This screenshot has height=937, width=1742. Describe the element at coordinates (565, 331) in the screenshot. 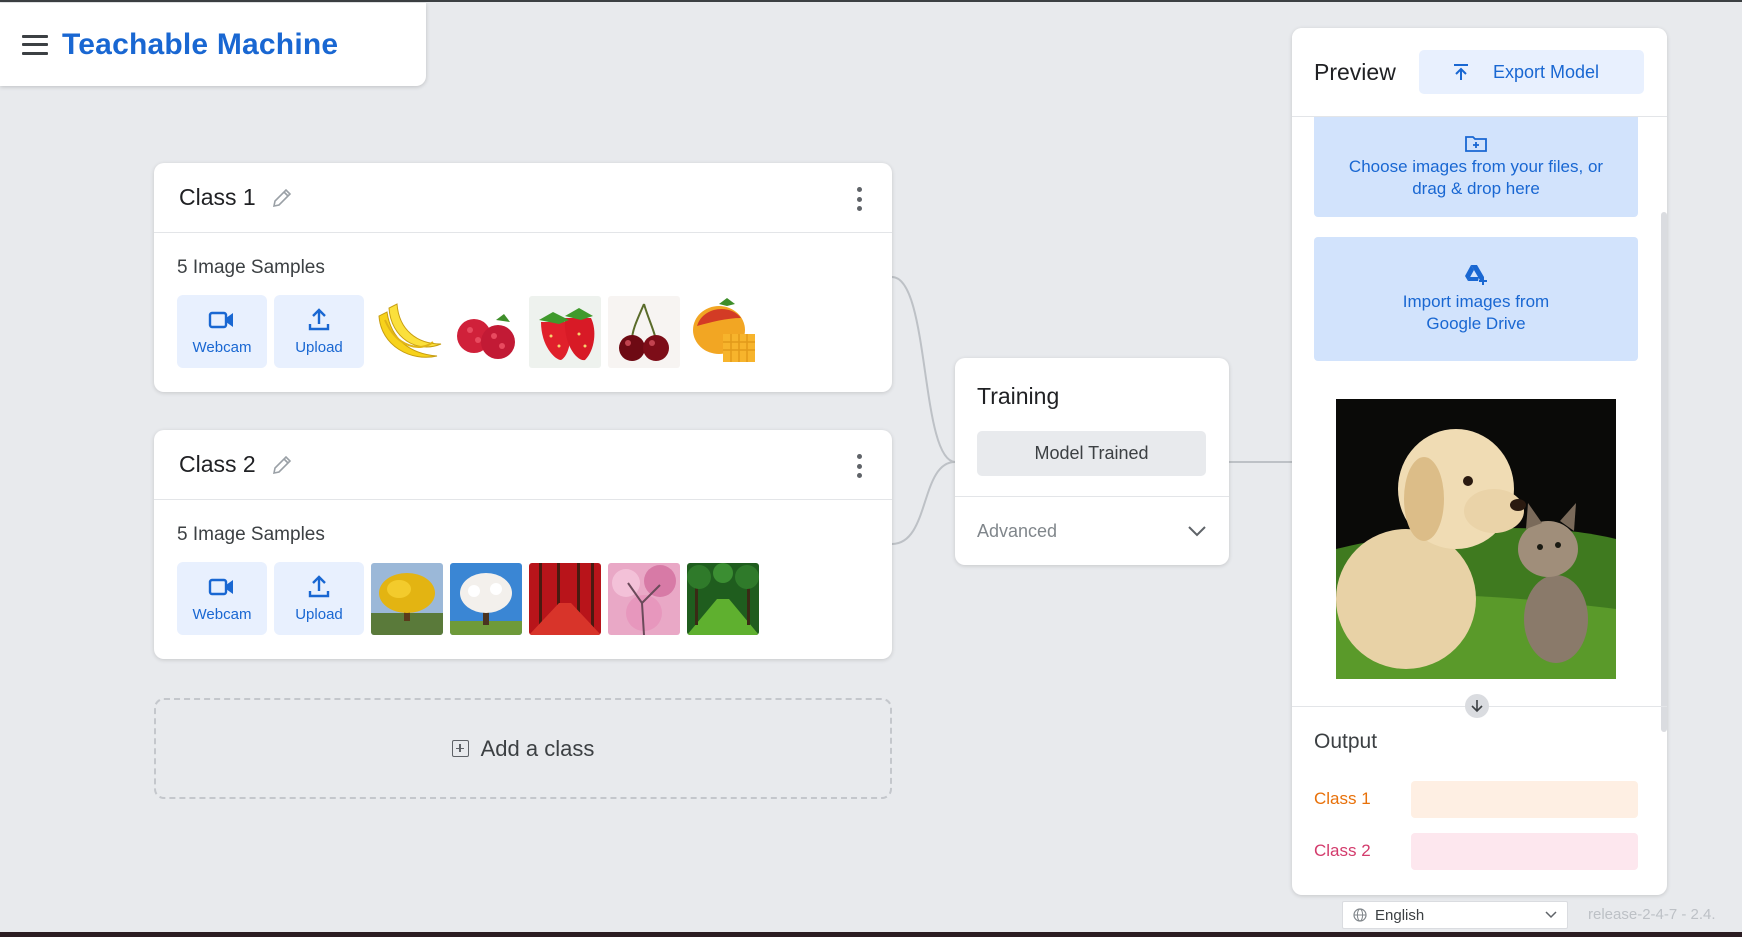

I see `thumbnail-strawberries` at that location.